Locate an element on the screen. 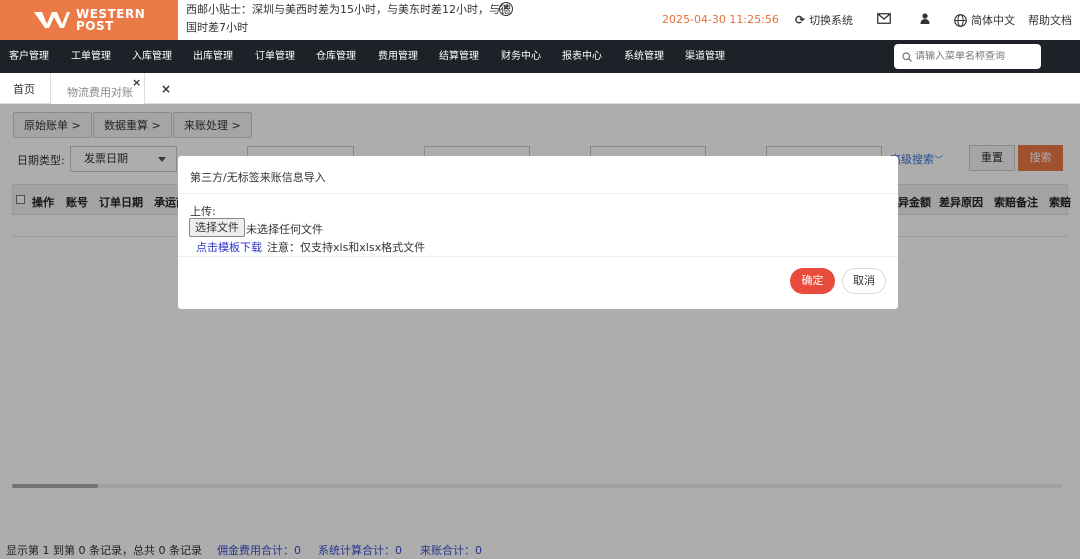 The width and height of the screenshot is (1080, 559). nav-item-channel: 渠道管理 is located at coordinates (705, 56).